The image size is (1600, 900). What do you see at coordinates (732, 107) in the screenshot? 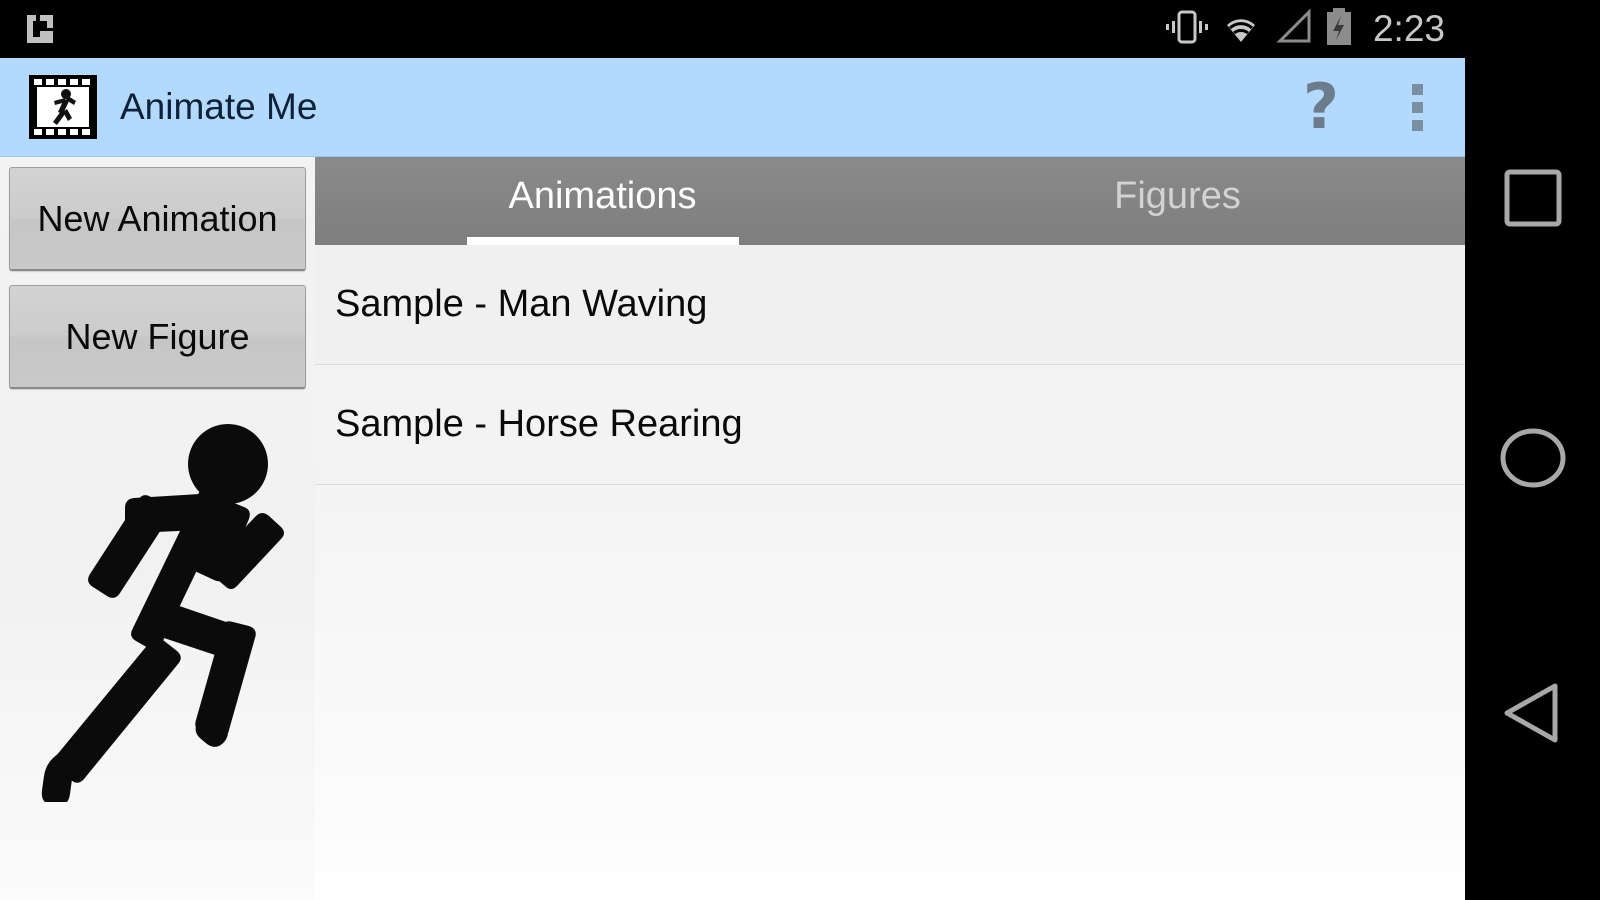
I see `app-bar: Animate Me ?` at bounding box center [732, 107].